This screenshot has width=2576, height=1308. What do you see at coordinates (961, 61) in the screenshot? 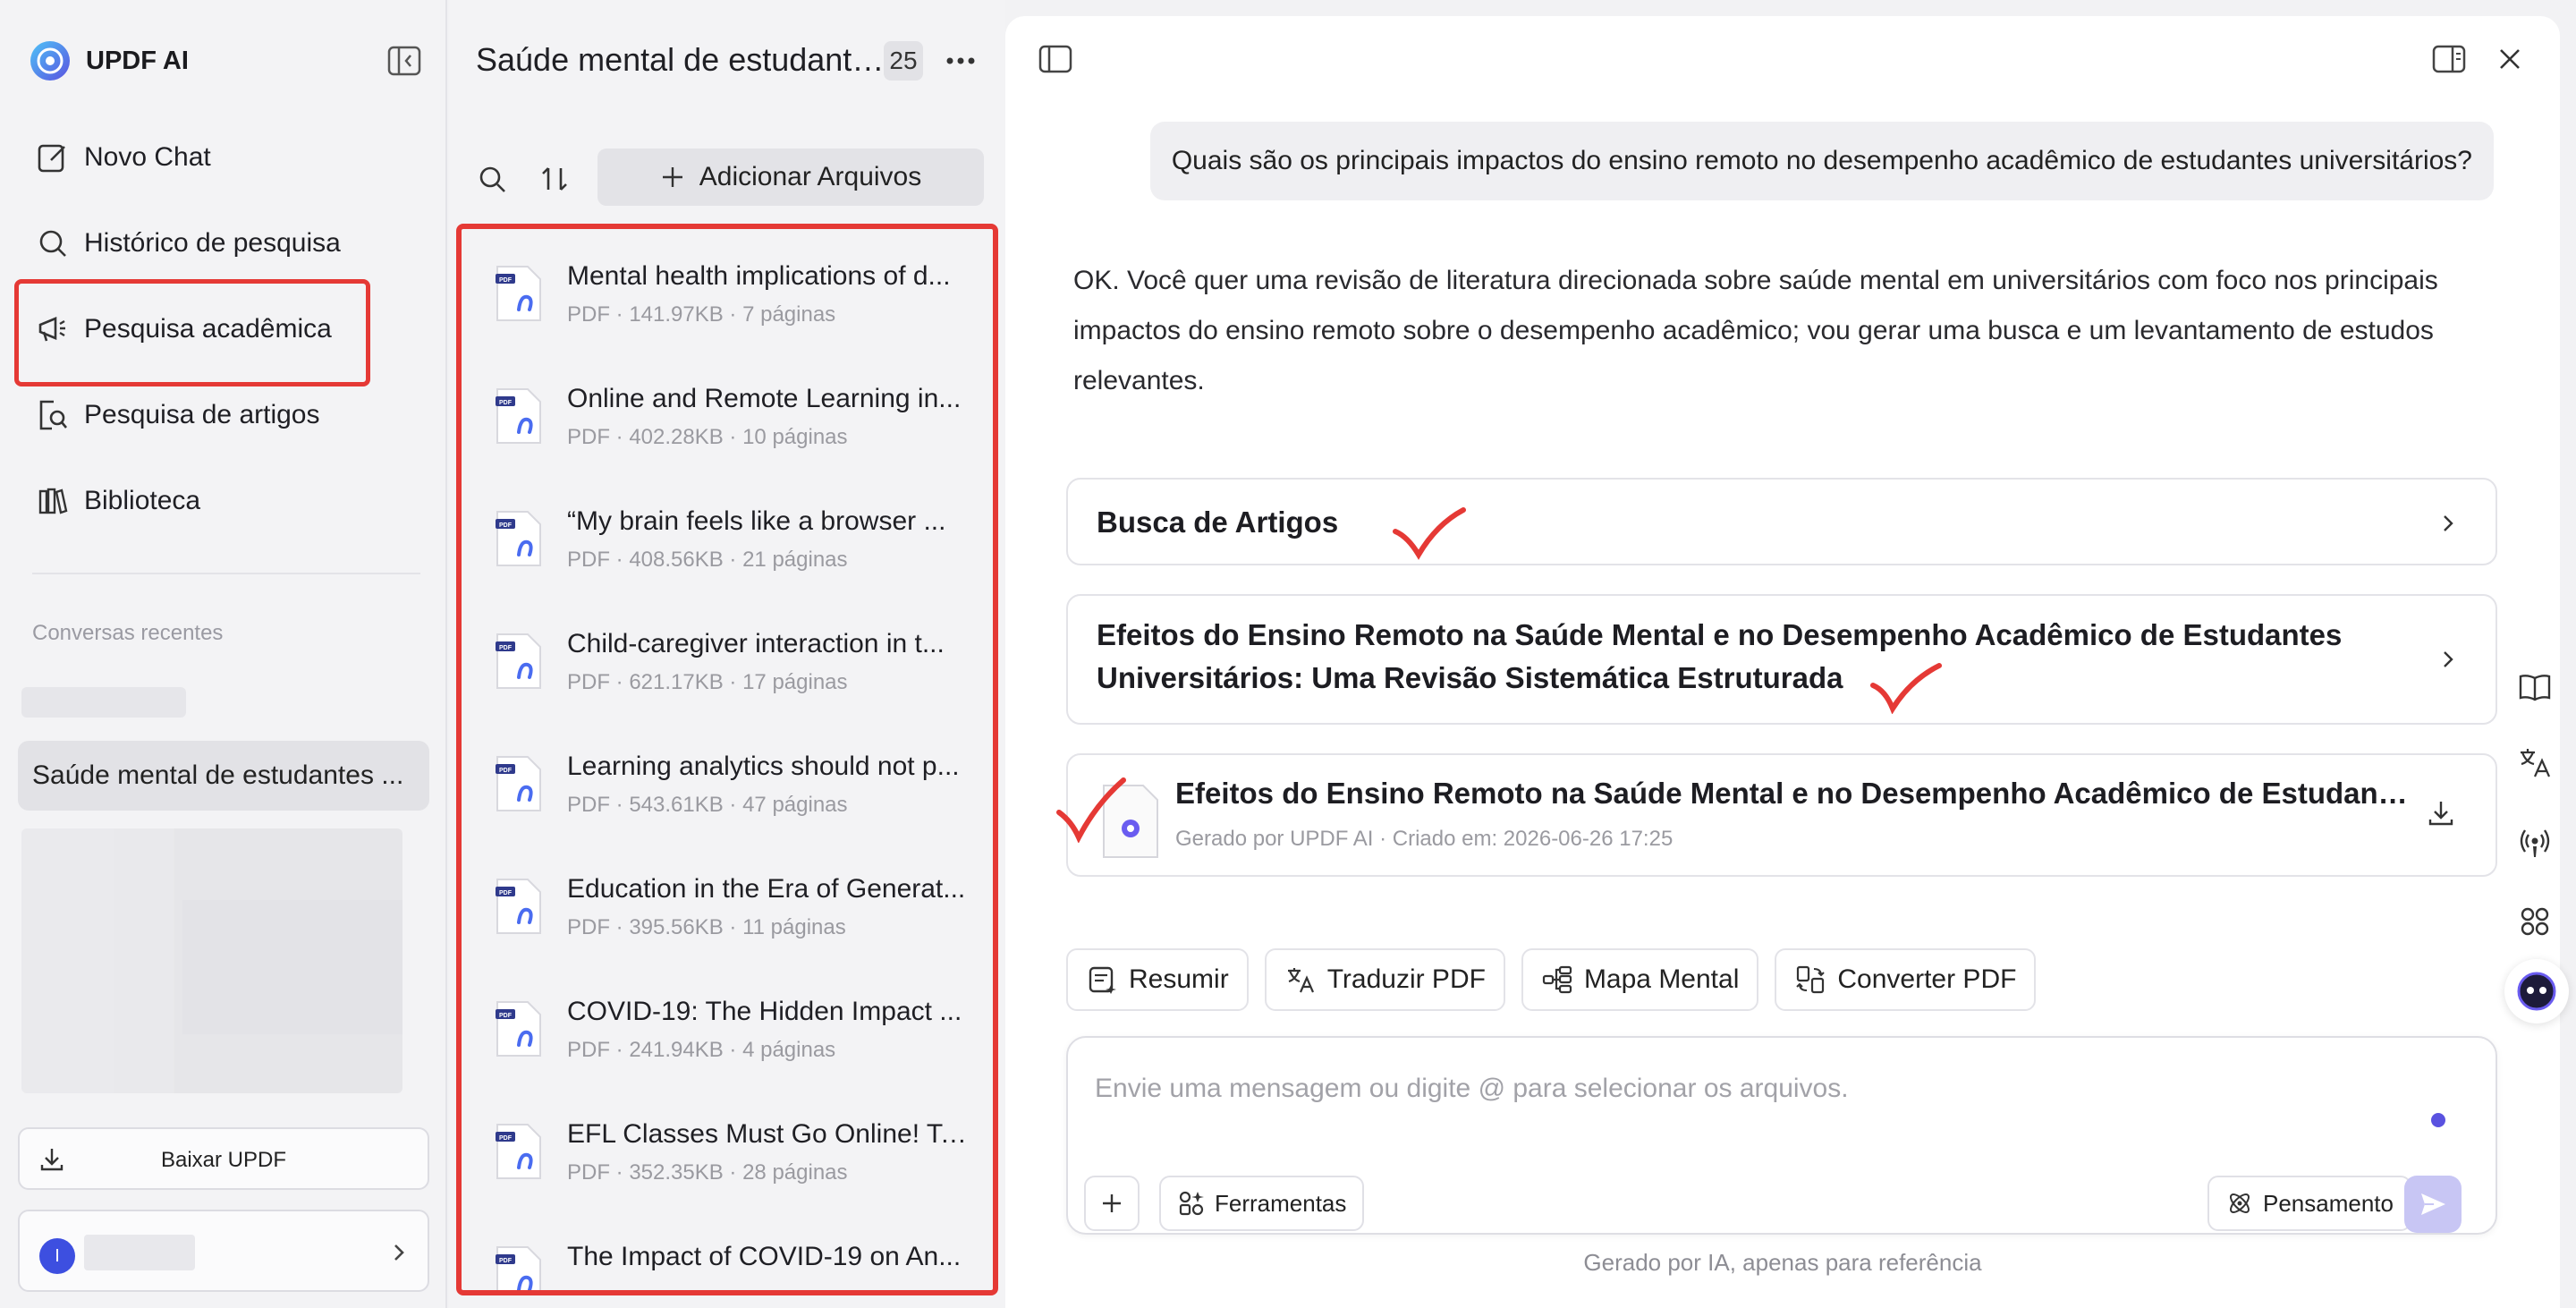
I see `more-options-icon` at bounding box center [961, 61].